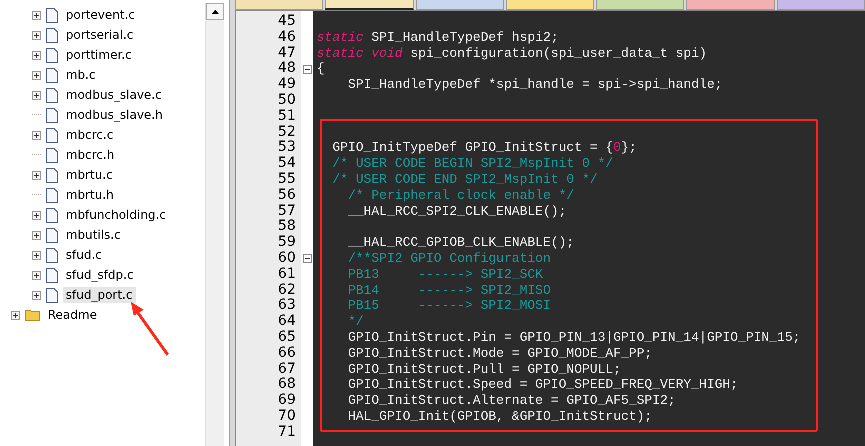 This screenshot has height=446, width=865. Describe the element at coordinates (499, 353) in the screenshot. I see `code-line: GPIO_InitStruct.Mode = GPIO_MODE_AF_PP;` at that location.